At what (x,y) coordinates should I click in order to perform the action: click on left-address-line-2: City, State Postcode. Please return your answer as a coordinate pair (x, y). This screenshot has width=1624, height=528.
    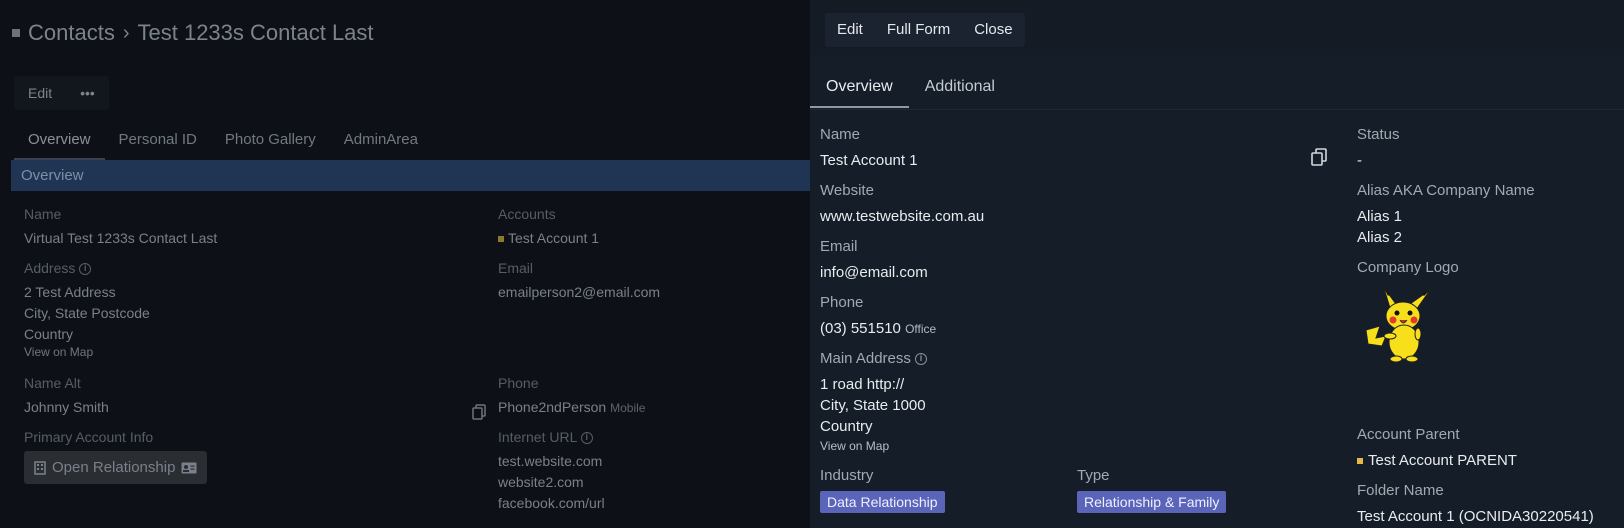
    Looking at the image, I should click on (87, 313).